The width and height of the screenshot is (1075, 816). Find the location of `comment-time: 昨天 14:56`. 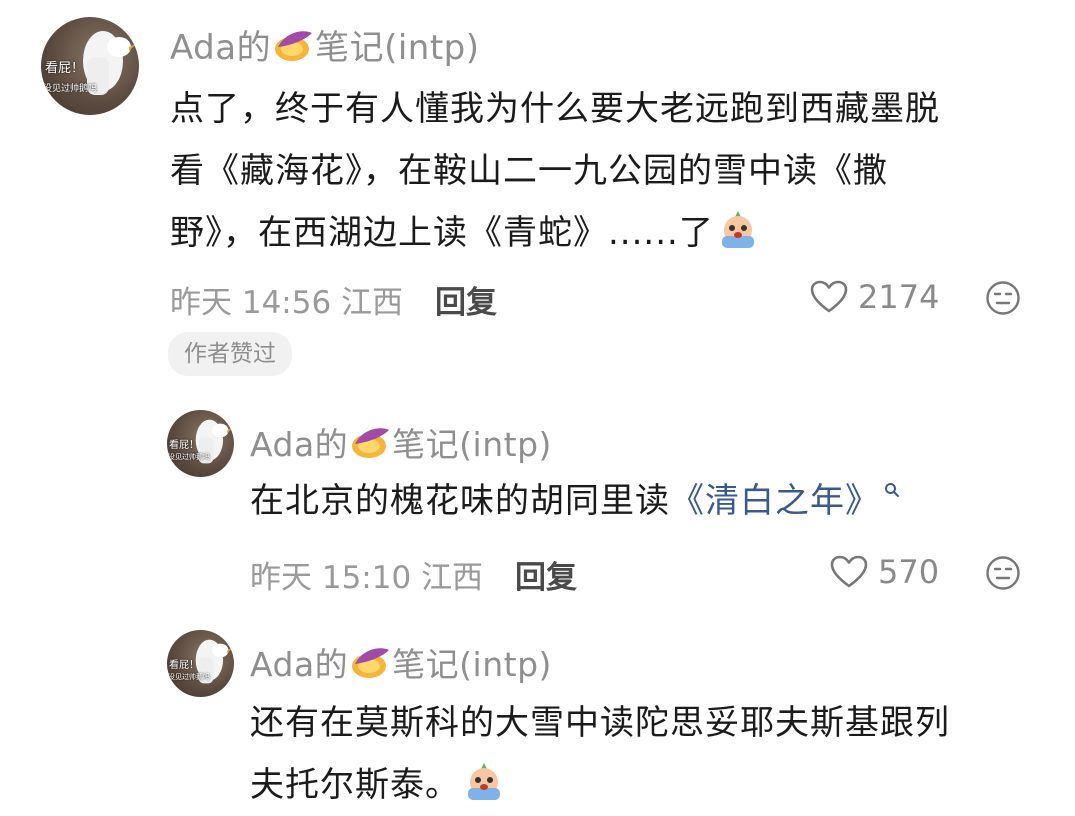

comment-time: 昨天 14:56 is located at coordinates (251, 303).